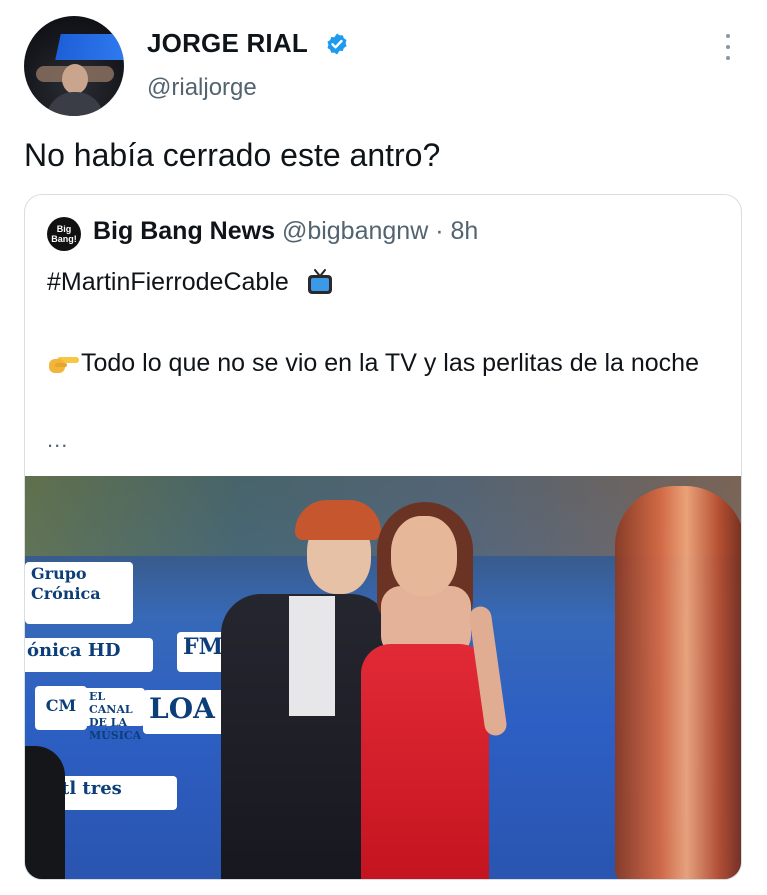 This screenshot has width=767, height=895. What do you see at coordinates (319, 281) in the screenshot?
I see `tv-icon` at bounding box center [319, 281].